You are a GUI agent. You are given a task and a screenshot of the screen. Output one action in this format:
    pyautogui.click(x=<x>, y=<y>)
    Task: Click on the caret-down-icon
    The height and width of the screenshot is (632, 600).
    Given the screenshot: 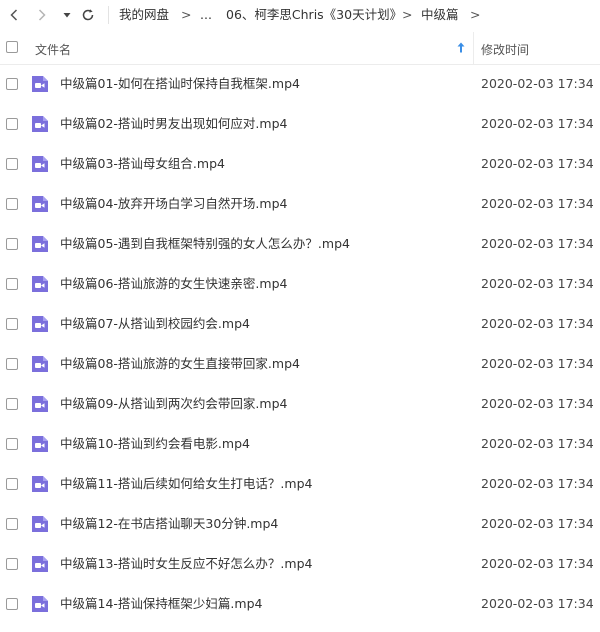 What is the action you would take?
    pyautogui.click(x=67, y=15)
    